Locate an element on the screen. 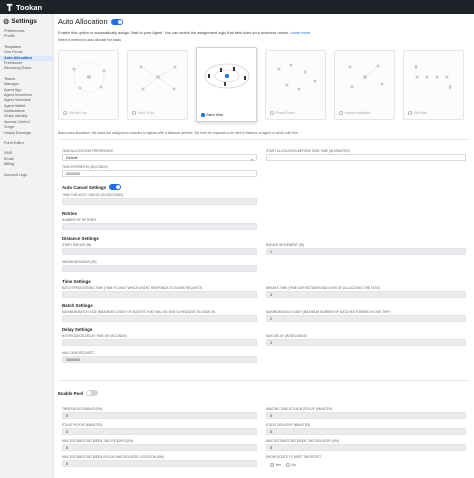 This screenshot has height=478, width=474. radius-increment-label: Radius Increment (In) is located at coordinates (285, 245).